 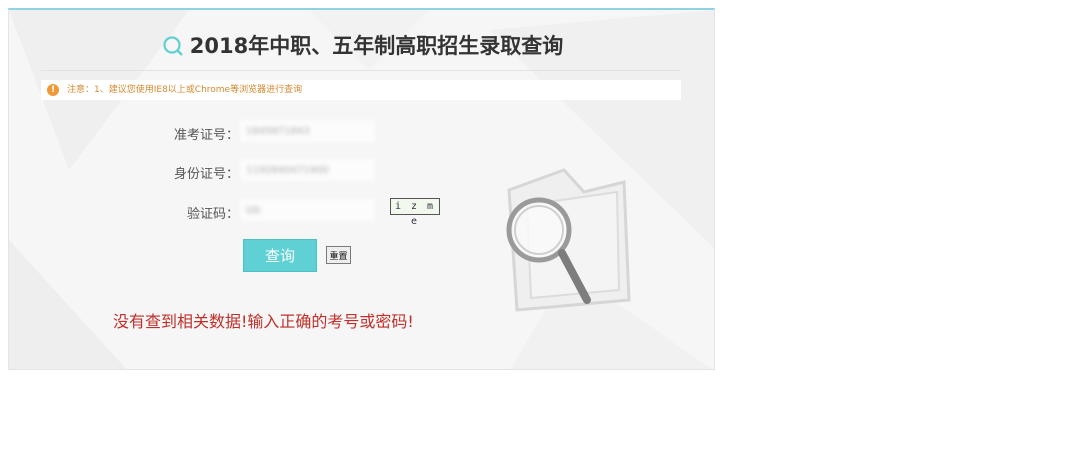 I want to click on reset-button: 重置, so click(x=338, y=255).